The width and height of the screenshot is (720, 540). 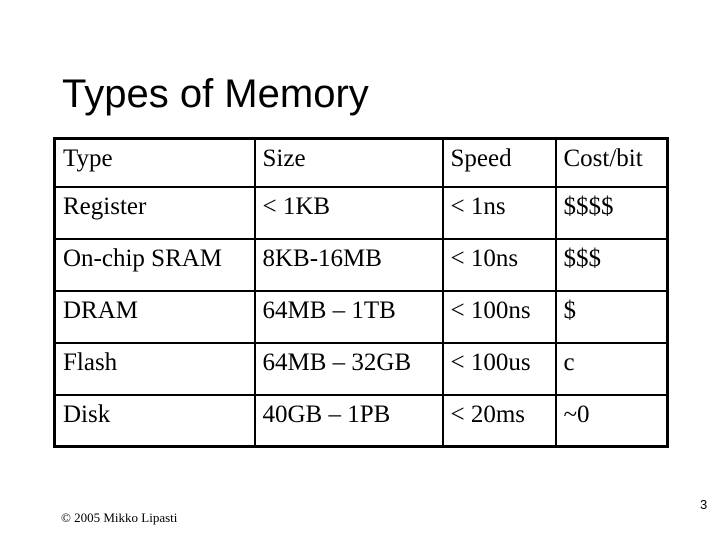 What do you see at coordinates (611, 264) in the screenshot?
I see `cell-cost: $$$` at bounding box center [611, 264].